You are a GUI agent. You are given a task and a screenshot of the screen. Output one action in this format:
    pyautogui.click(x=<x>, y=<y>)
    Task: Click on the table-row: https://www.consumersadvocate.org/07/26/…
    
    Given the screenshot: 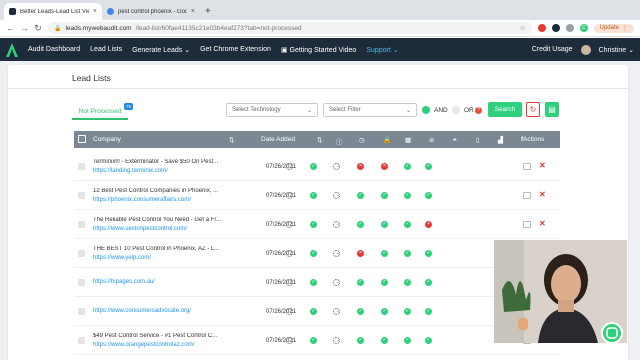 What is the action you would take?
    pyautogui.click(x=317, y=312)
    